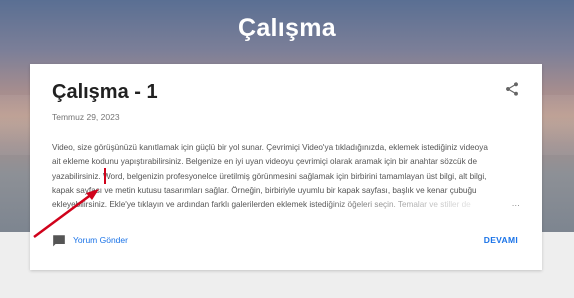 This screenshot has height=298, width=574. What do you see at coordinates (105, 176) in the screenshot?
I see `text-cursor-marker` at bounding box center [105, 176].